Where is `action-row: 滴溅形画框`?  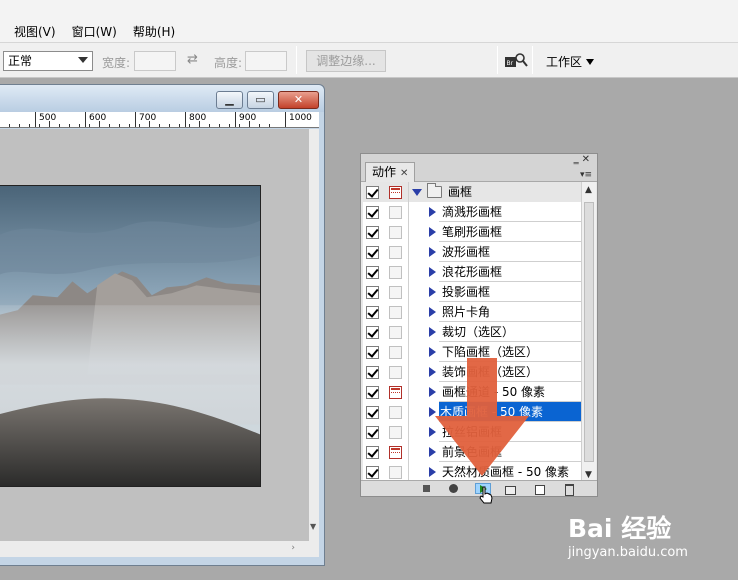
action-row: 滴溅形画框 is located at coordinates (472, 212).